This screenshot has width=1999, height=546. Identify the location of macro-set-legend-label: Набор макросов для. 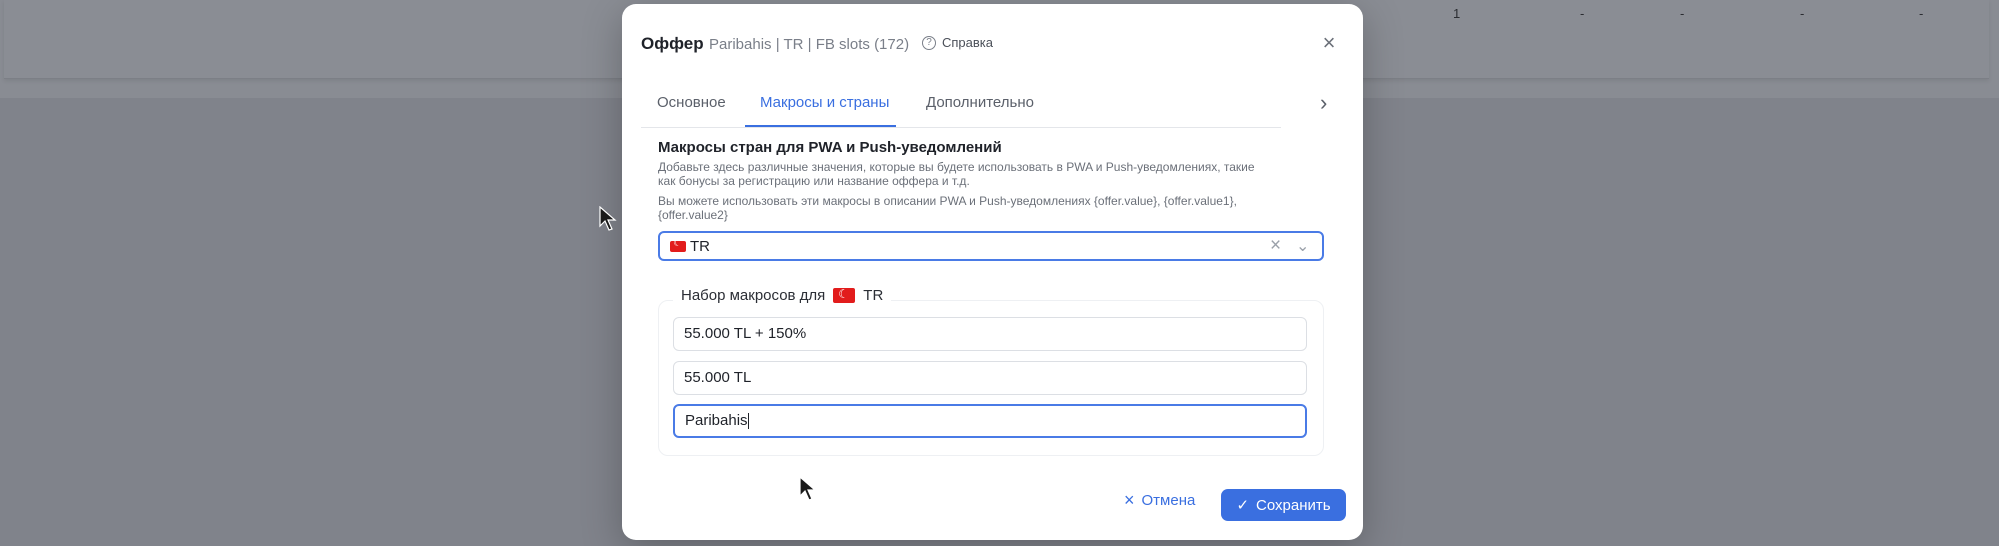
(753, 295).